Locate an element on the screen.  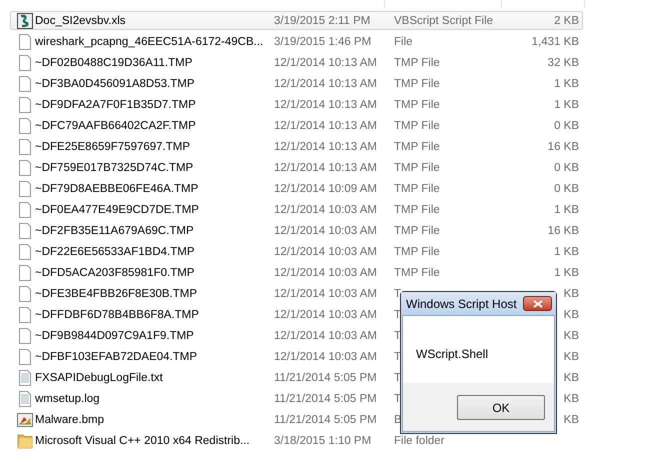
file-type: VBScript Script File is located at coordinates (444, 20).